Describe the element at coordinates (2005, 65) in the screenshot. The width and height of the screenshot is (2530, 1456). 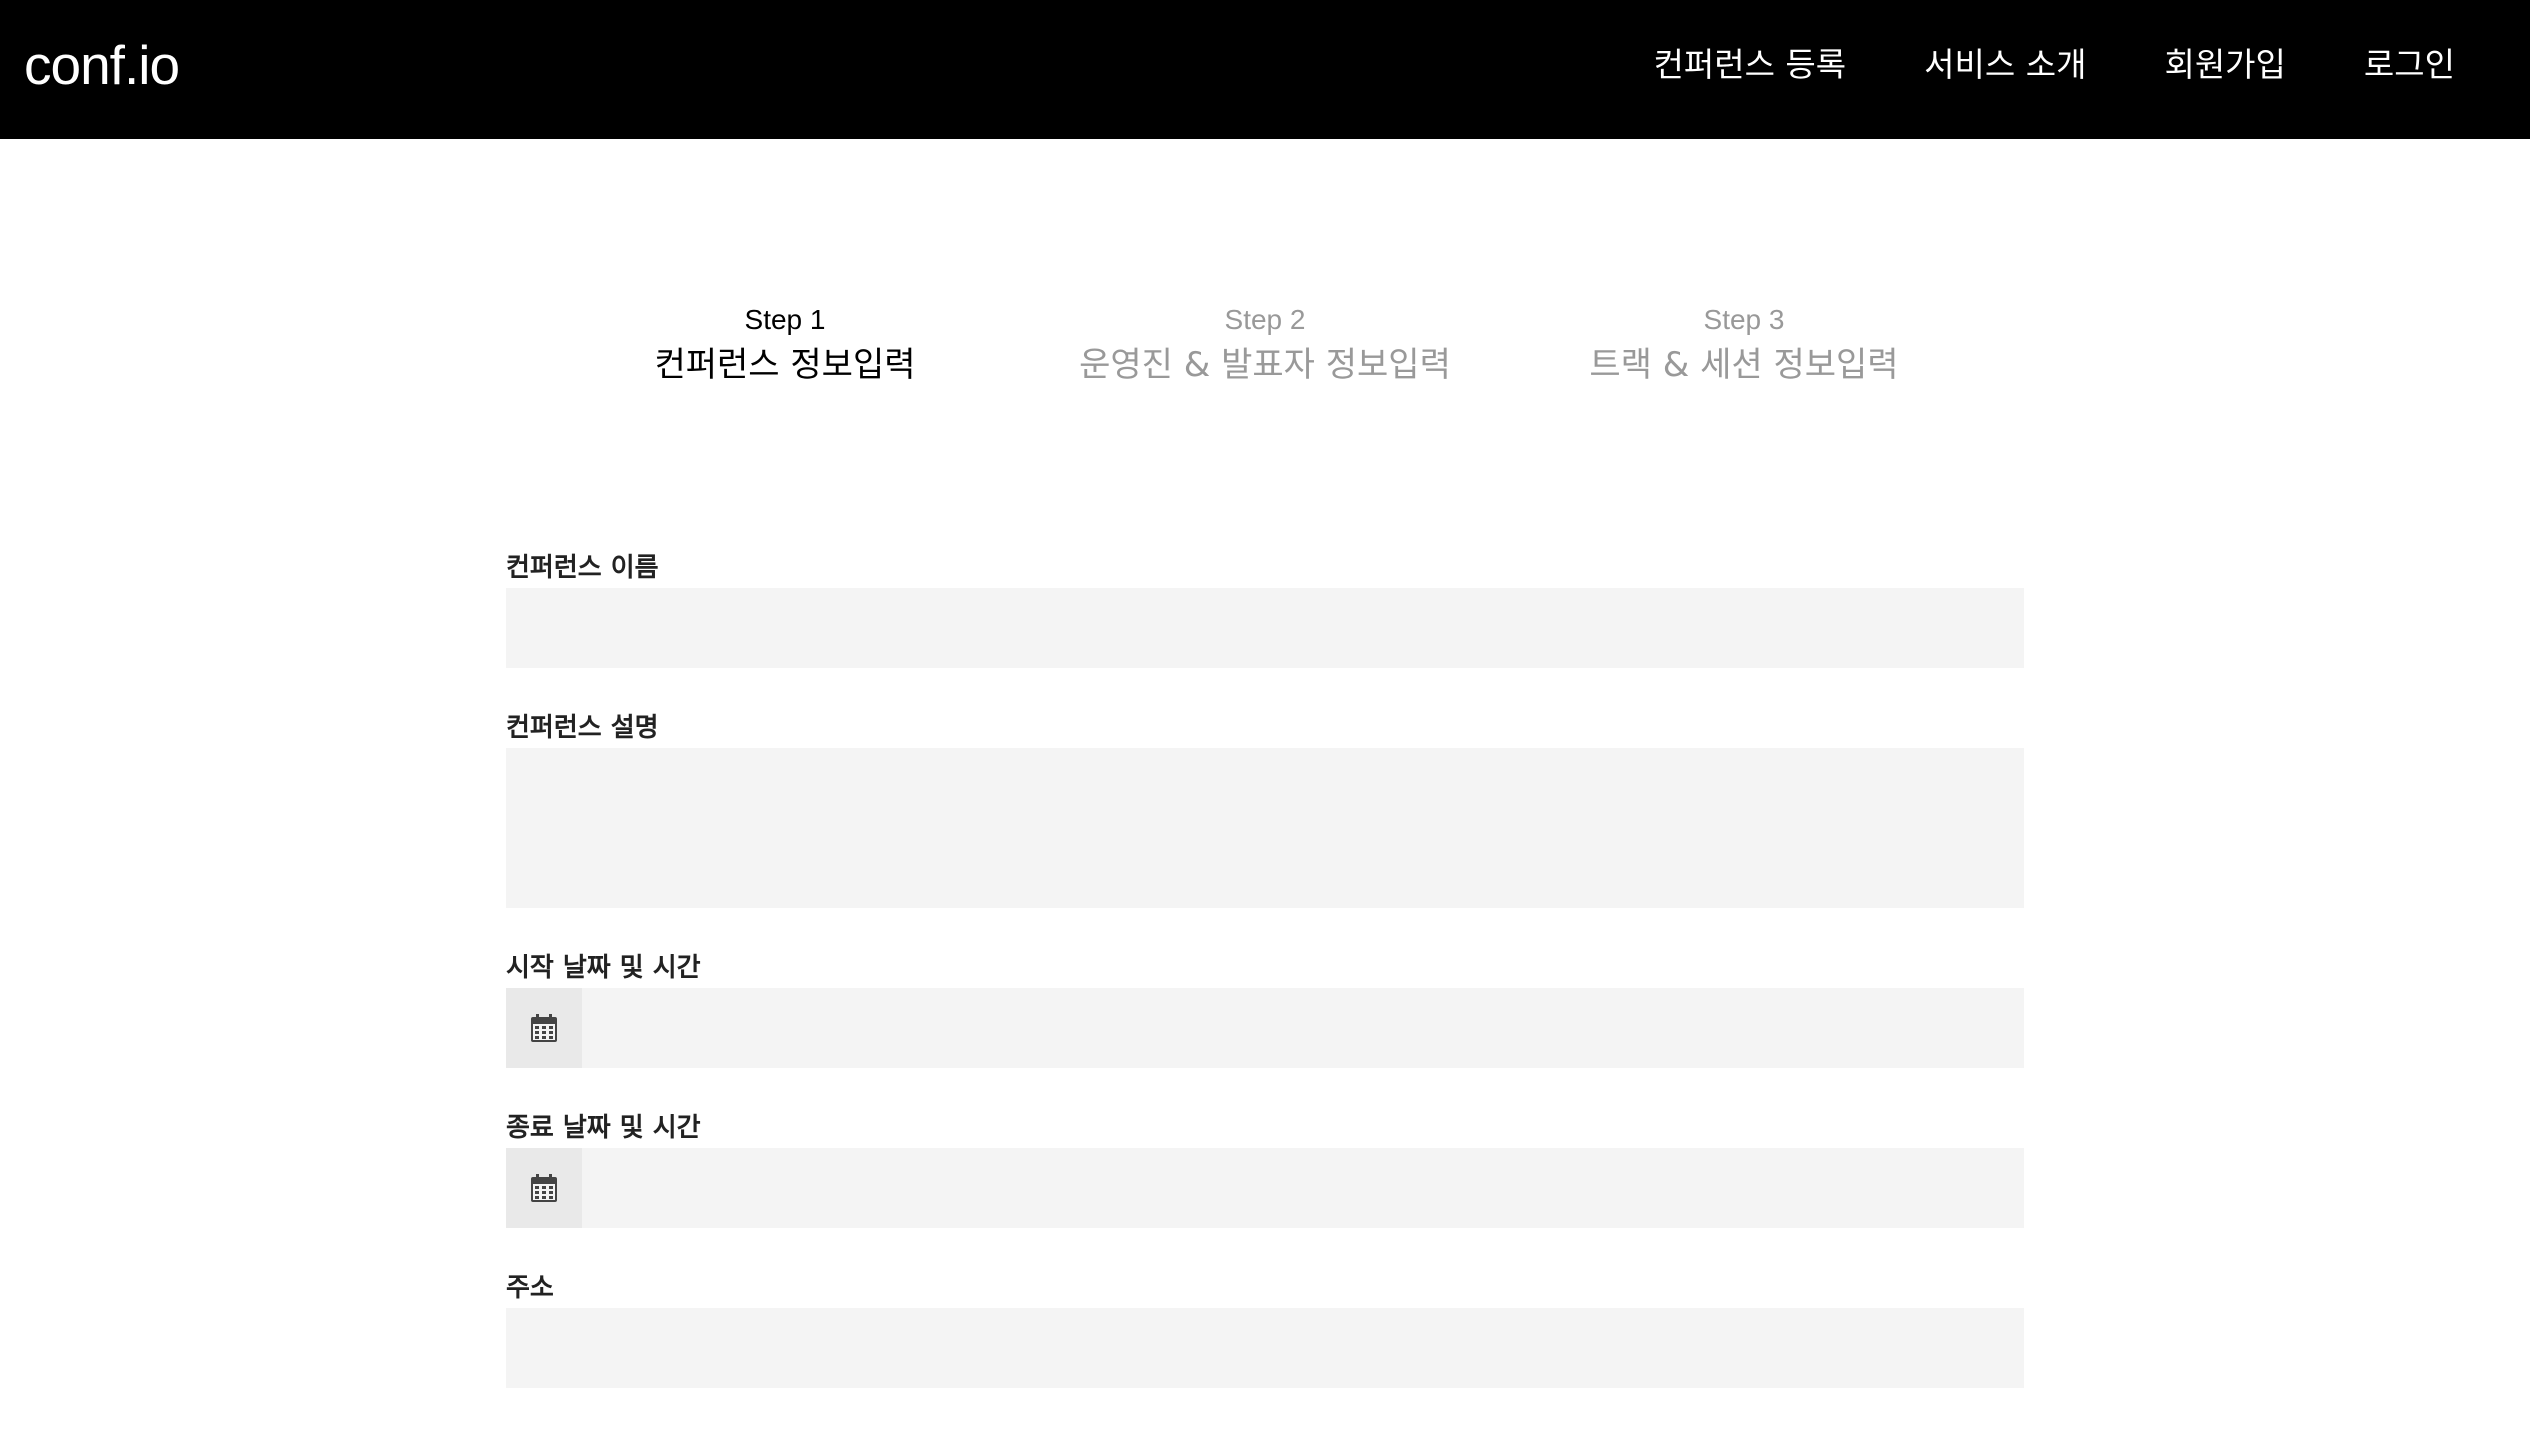
I see `nav-service-intro: 서비스 소개` at that location.